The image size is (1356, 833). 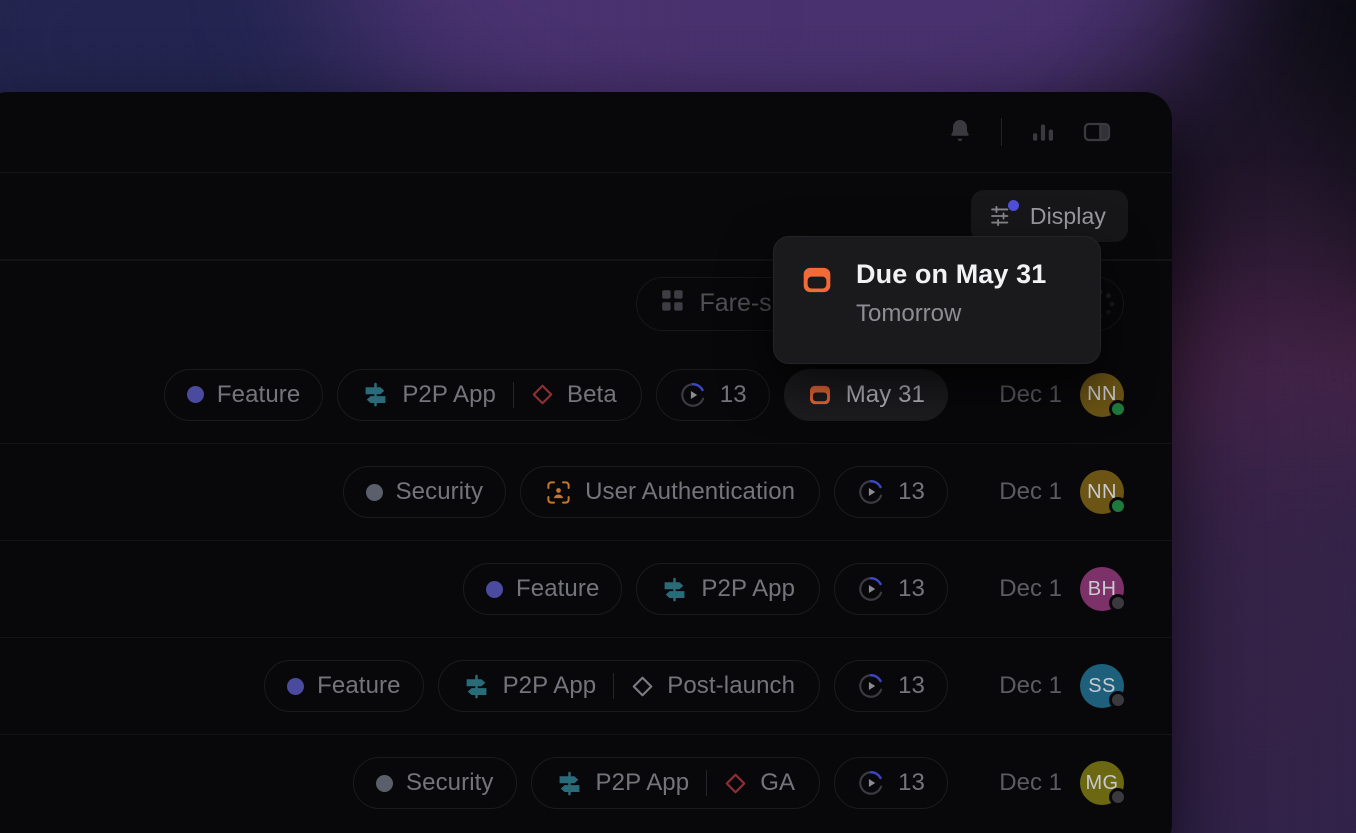 I want to click on row-chips: Security P2P App GA 13, so click(x=650, y=783).